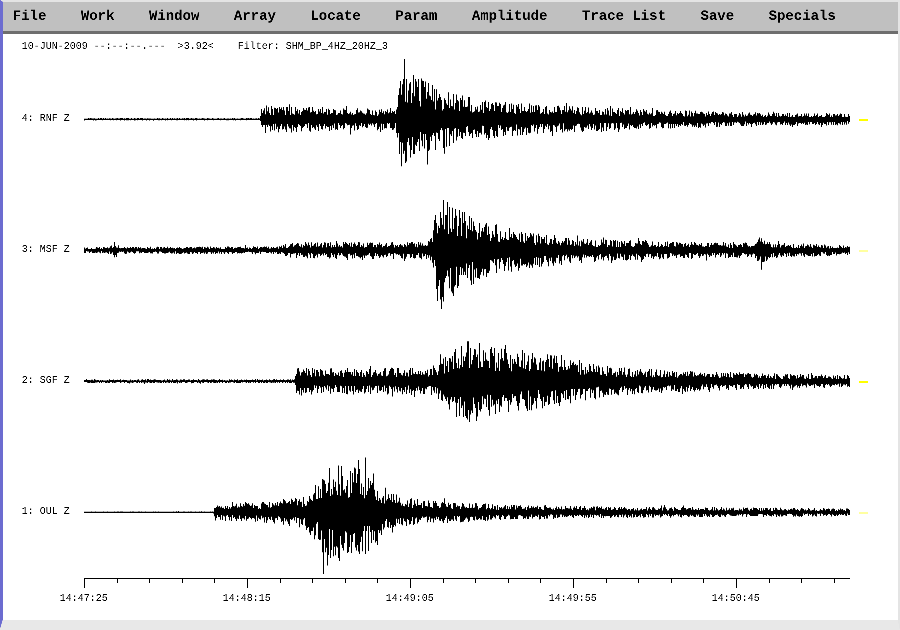 Image resolution: width=900 pixels, height=630 pixels. Describe the element at coordinates (717, 16) in the screenshot. I see `menu-item: Save` at that location.